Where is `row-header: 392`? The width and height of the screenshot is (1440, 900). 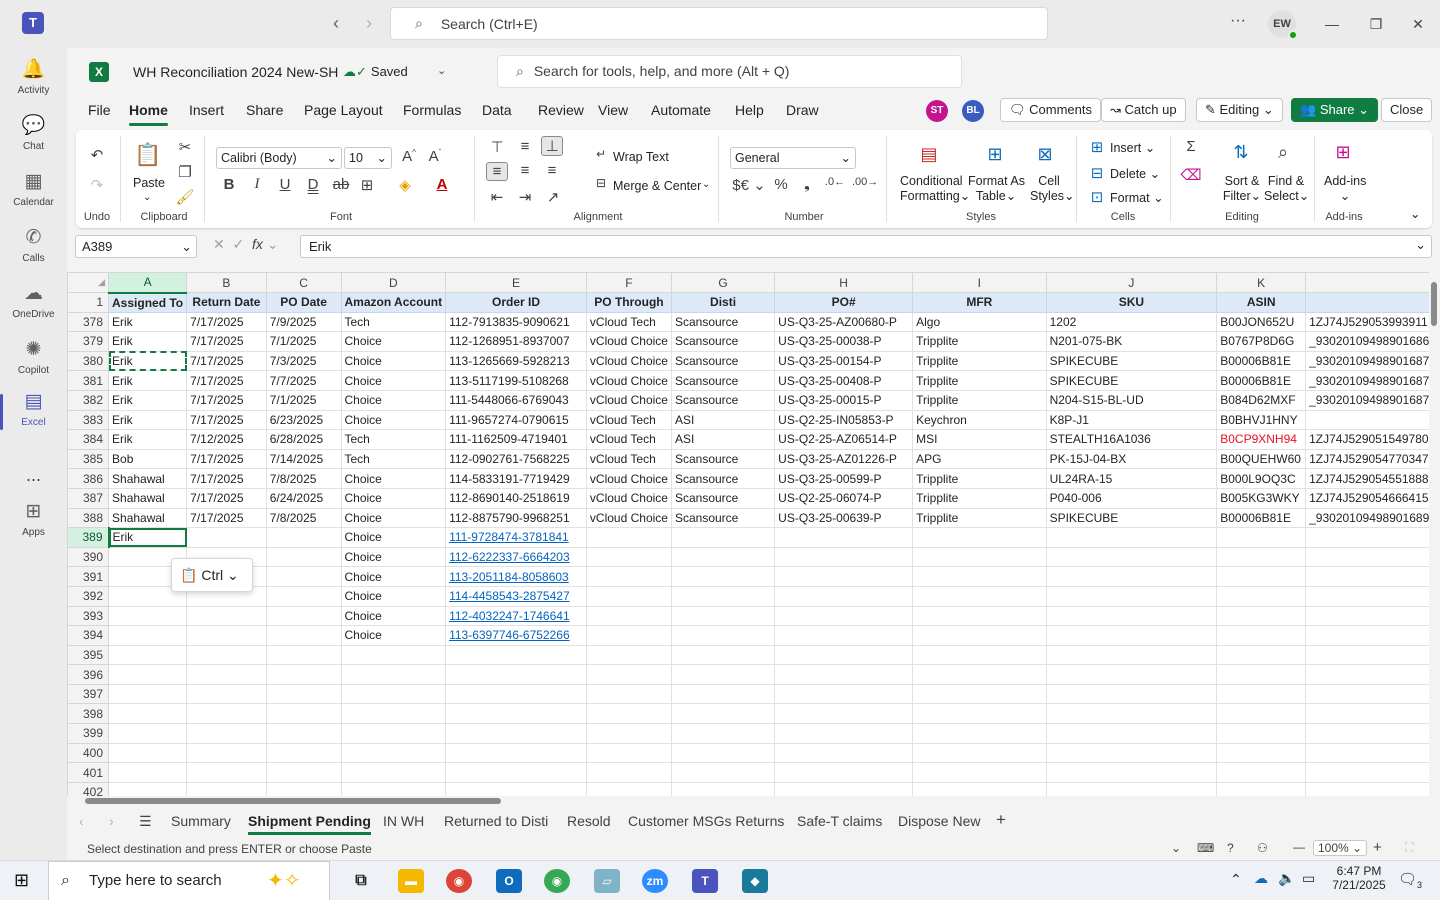
row-header: 392 is located at coordinates (88, 596).